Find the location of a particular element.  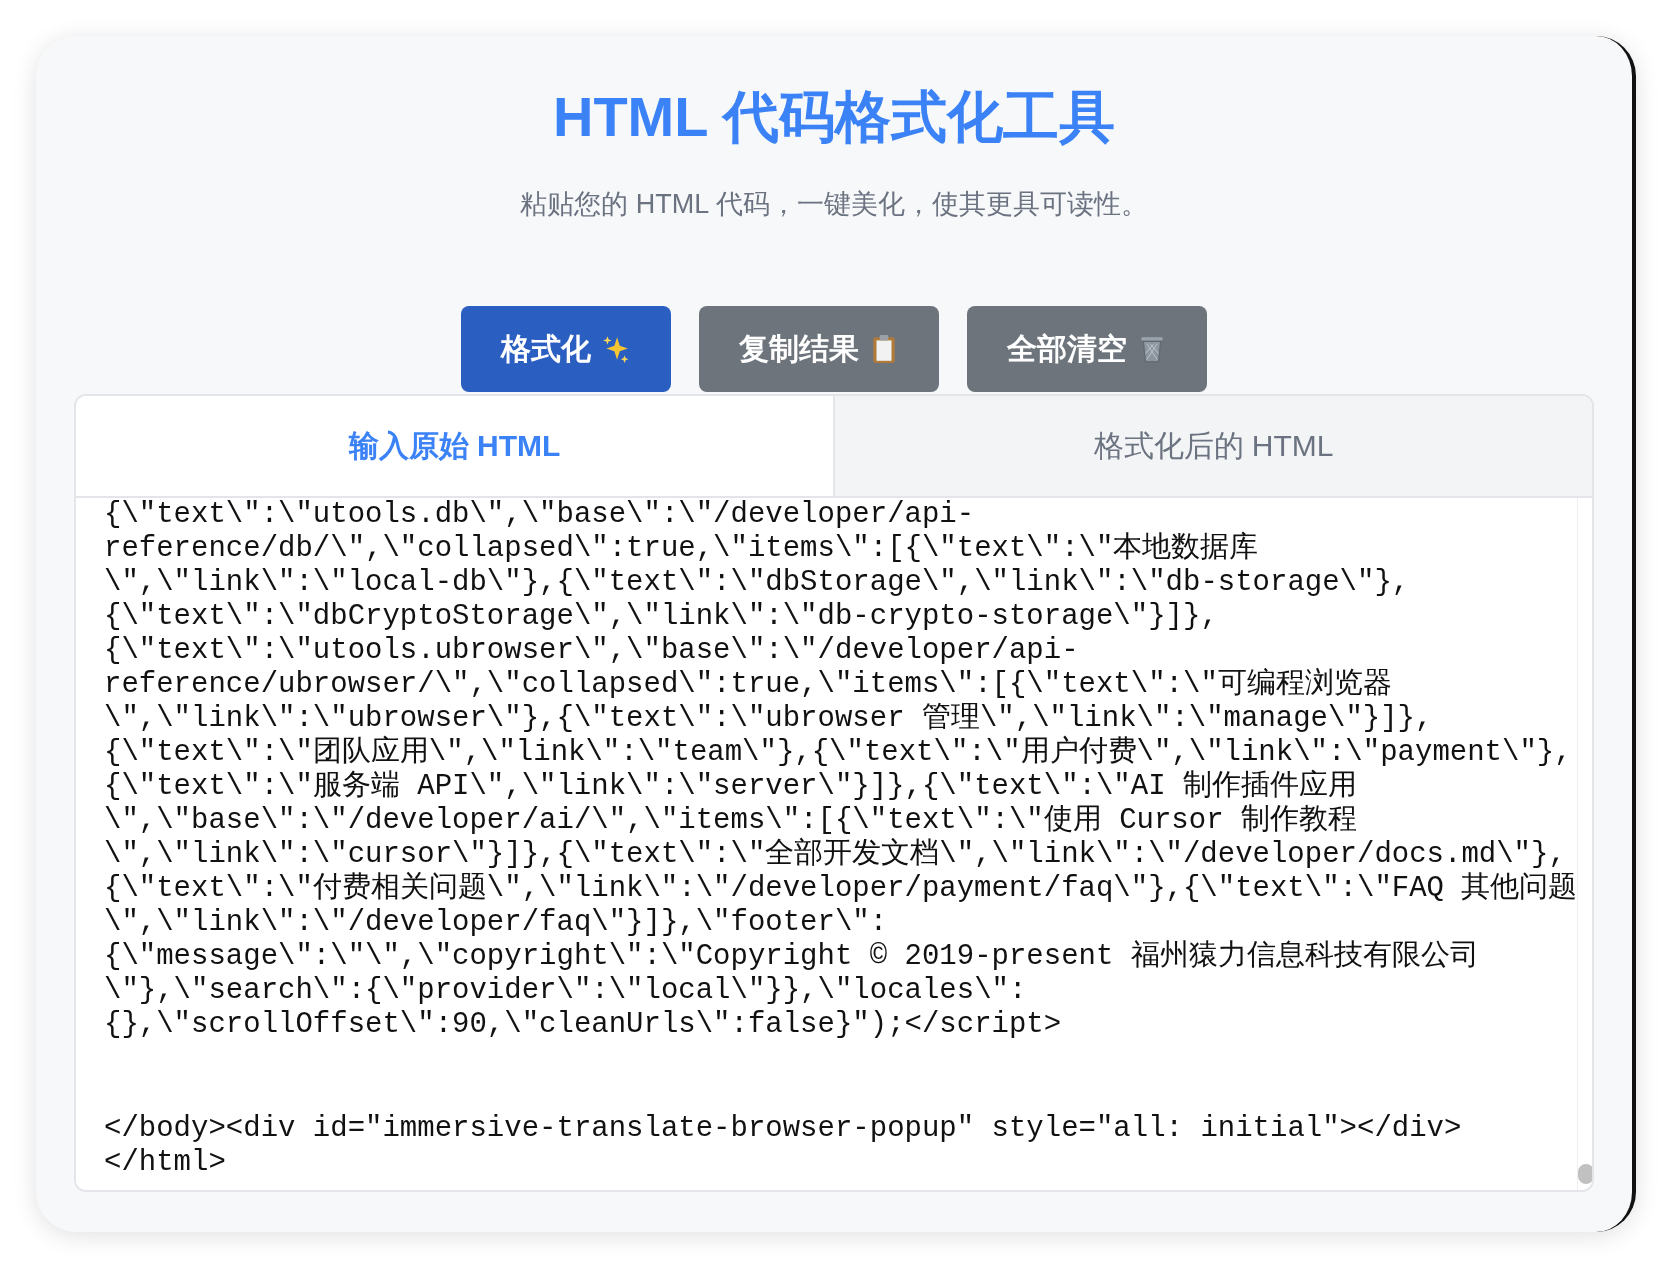

code-line: \",\"base\":\"/developer/ai/\",\"items\":[{\"text\":\"使用 Cursor 制作教程 is located at coordinates (731, 820).